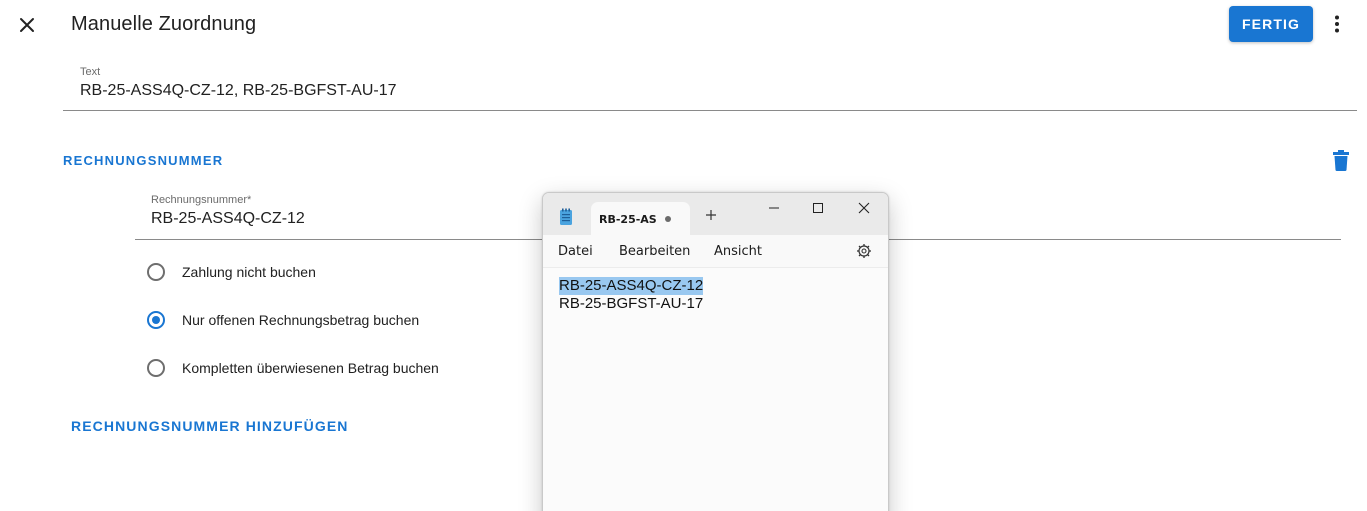 The height and width of the screenshot is (511, 1367). I want to click on editor-line: RB-25-BGFST-AU-17, so click(631, 304).